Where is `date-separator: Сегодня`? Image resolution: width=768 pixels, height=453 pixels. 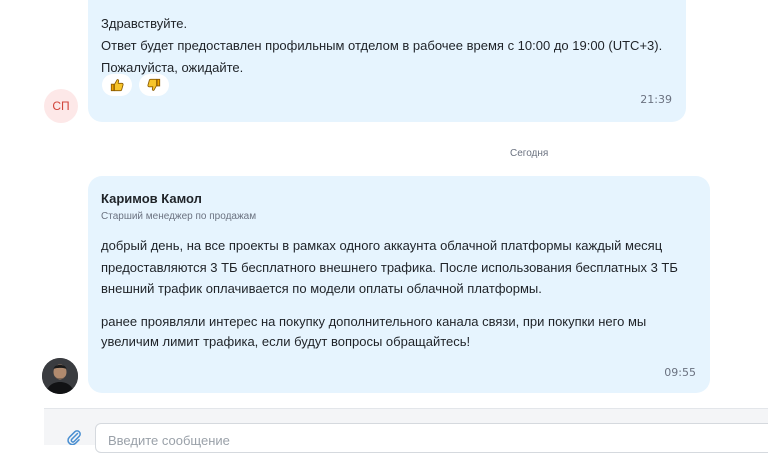 date-separator: Сегодня is located at coordinates (529, 153).